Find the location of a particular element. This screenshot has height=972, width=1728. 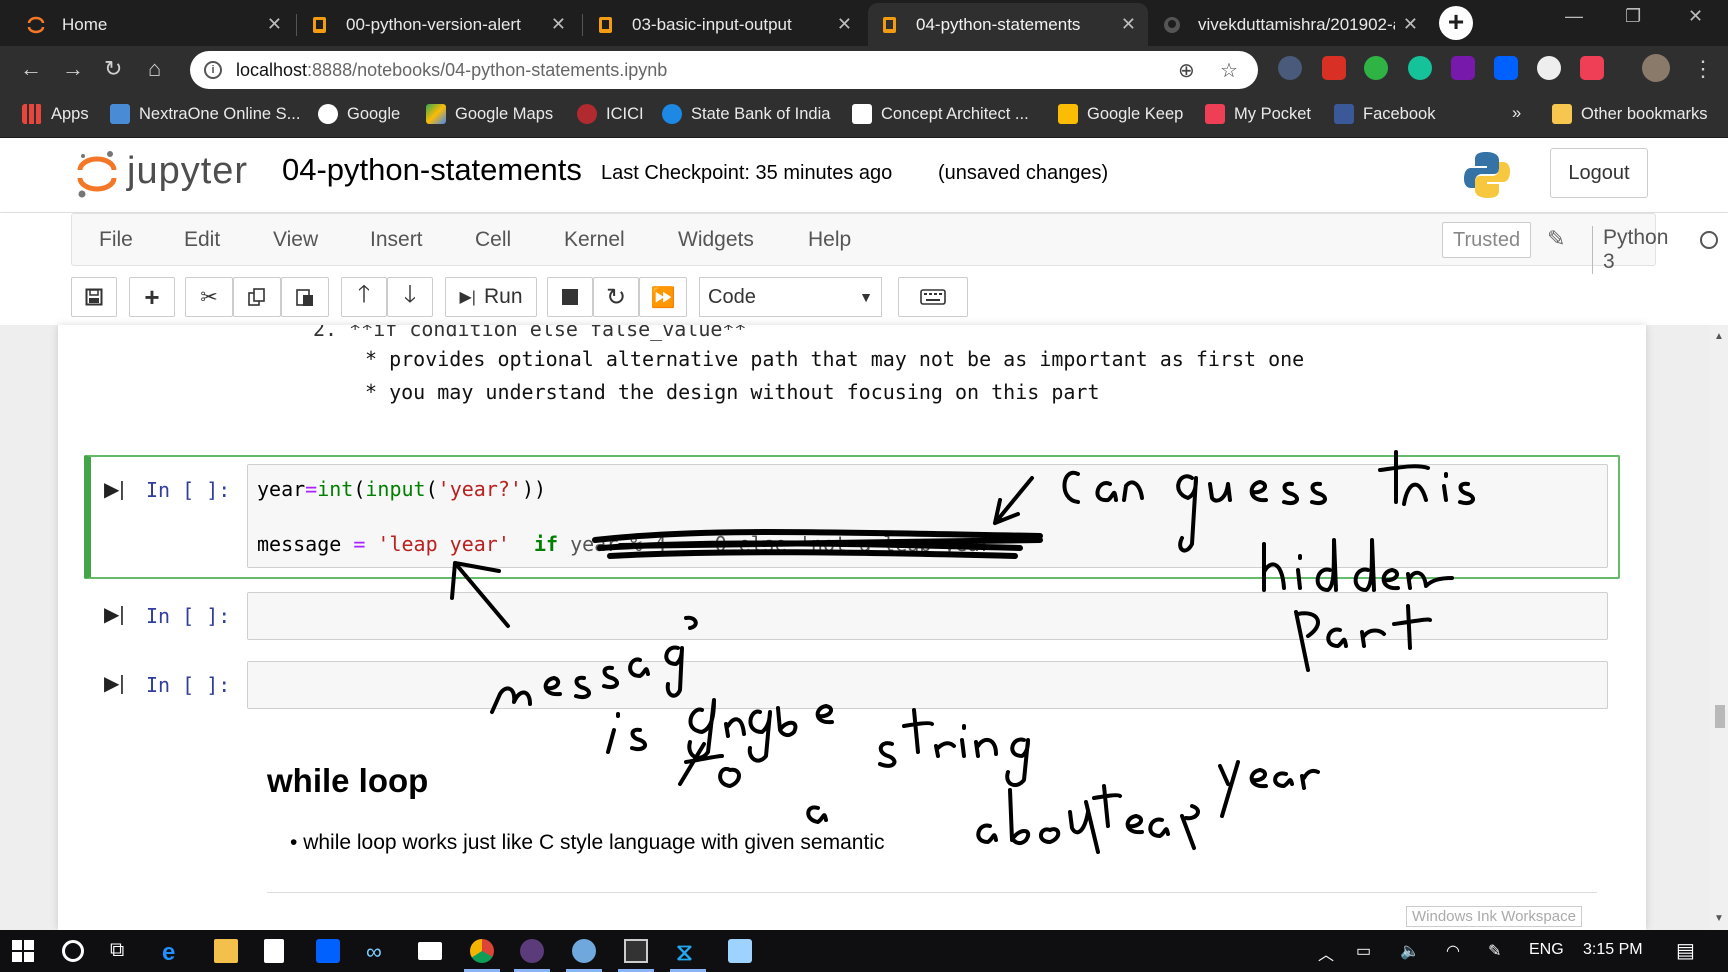

bookmark-my-pocket: My Pocket is located at coordinates (1258, 114).